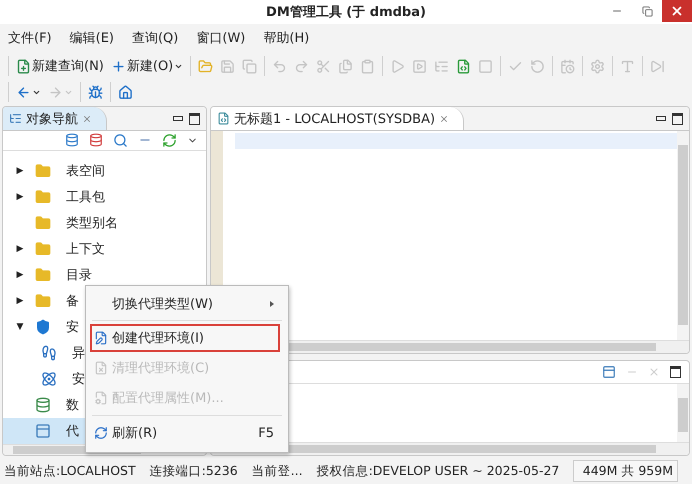 The height and width of the screenshot is (484, 692). I want to click on tree-label: 上下文, so click(85, 249).